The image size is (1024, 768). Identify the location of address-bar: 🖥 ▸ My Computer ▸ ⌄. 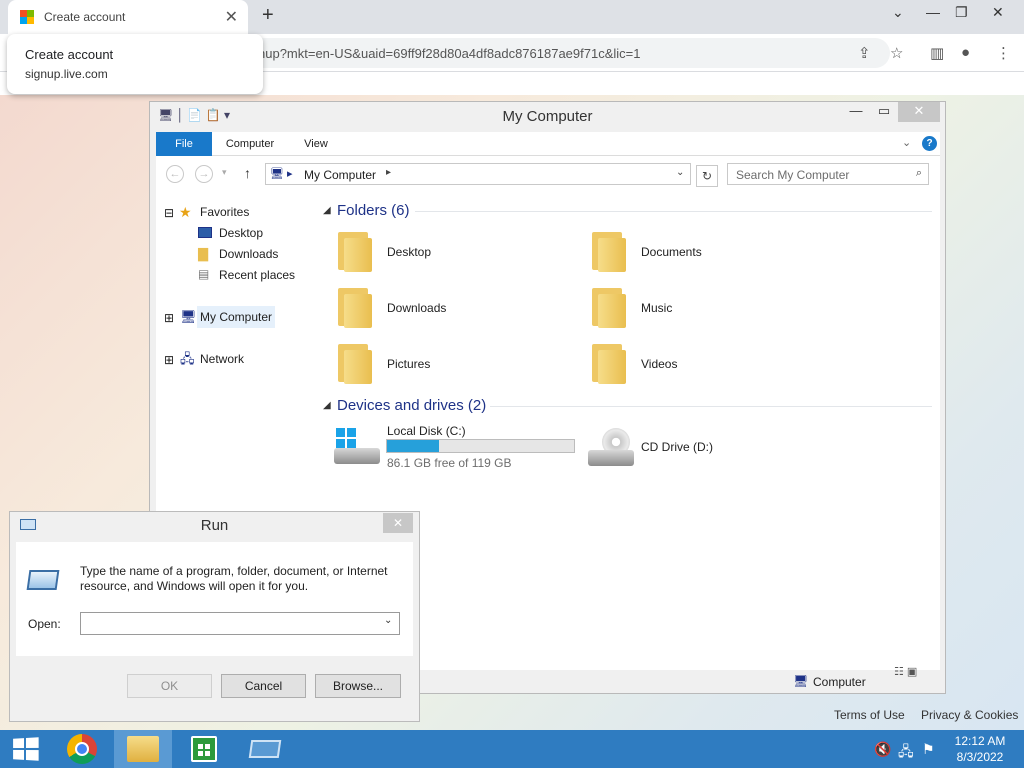
(478, 174).